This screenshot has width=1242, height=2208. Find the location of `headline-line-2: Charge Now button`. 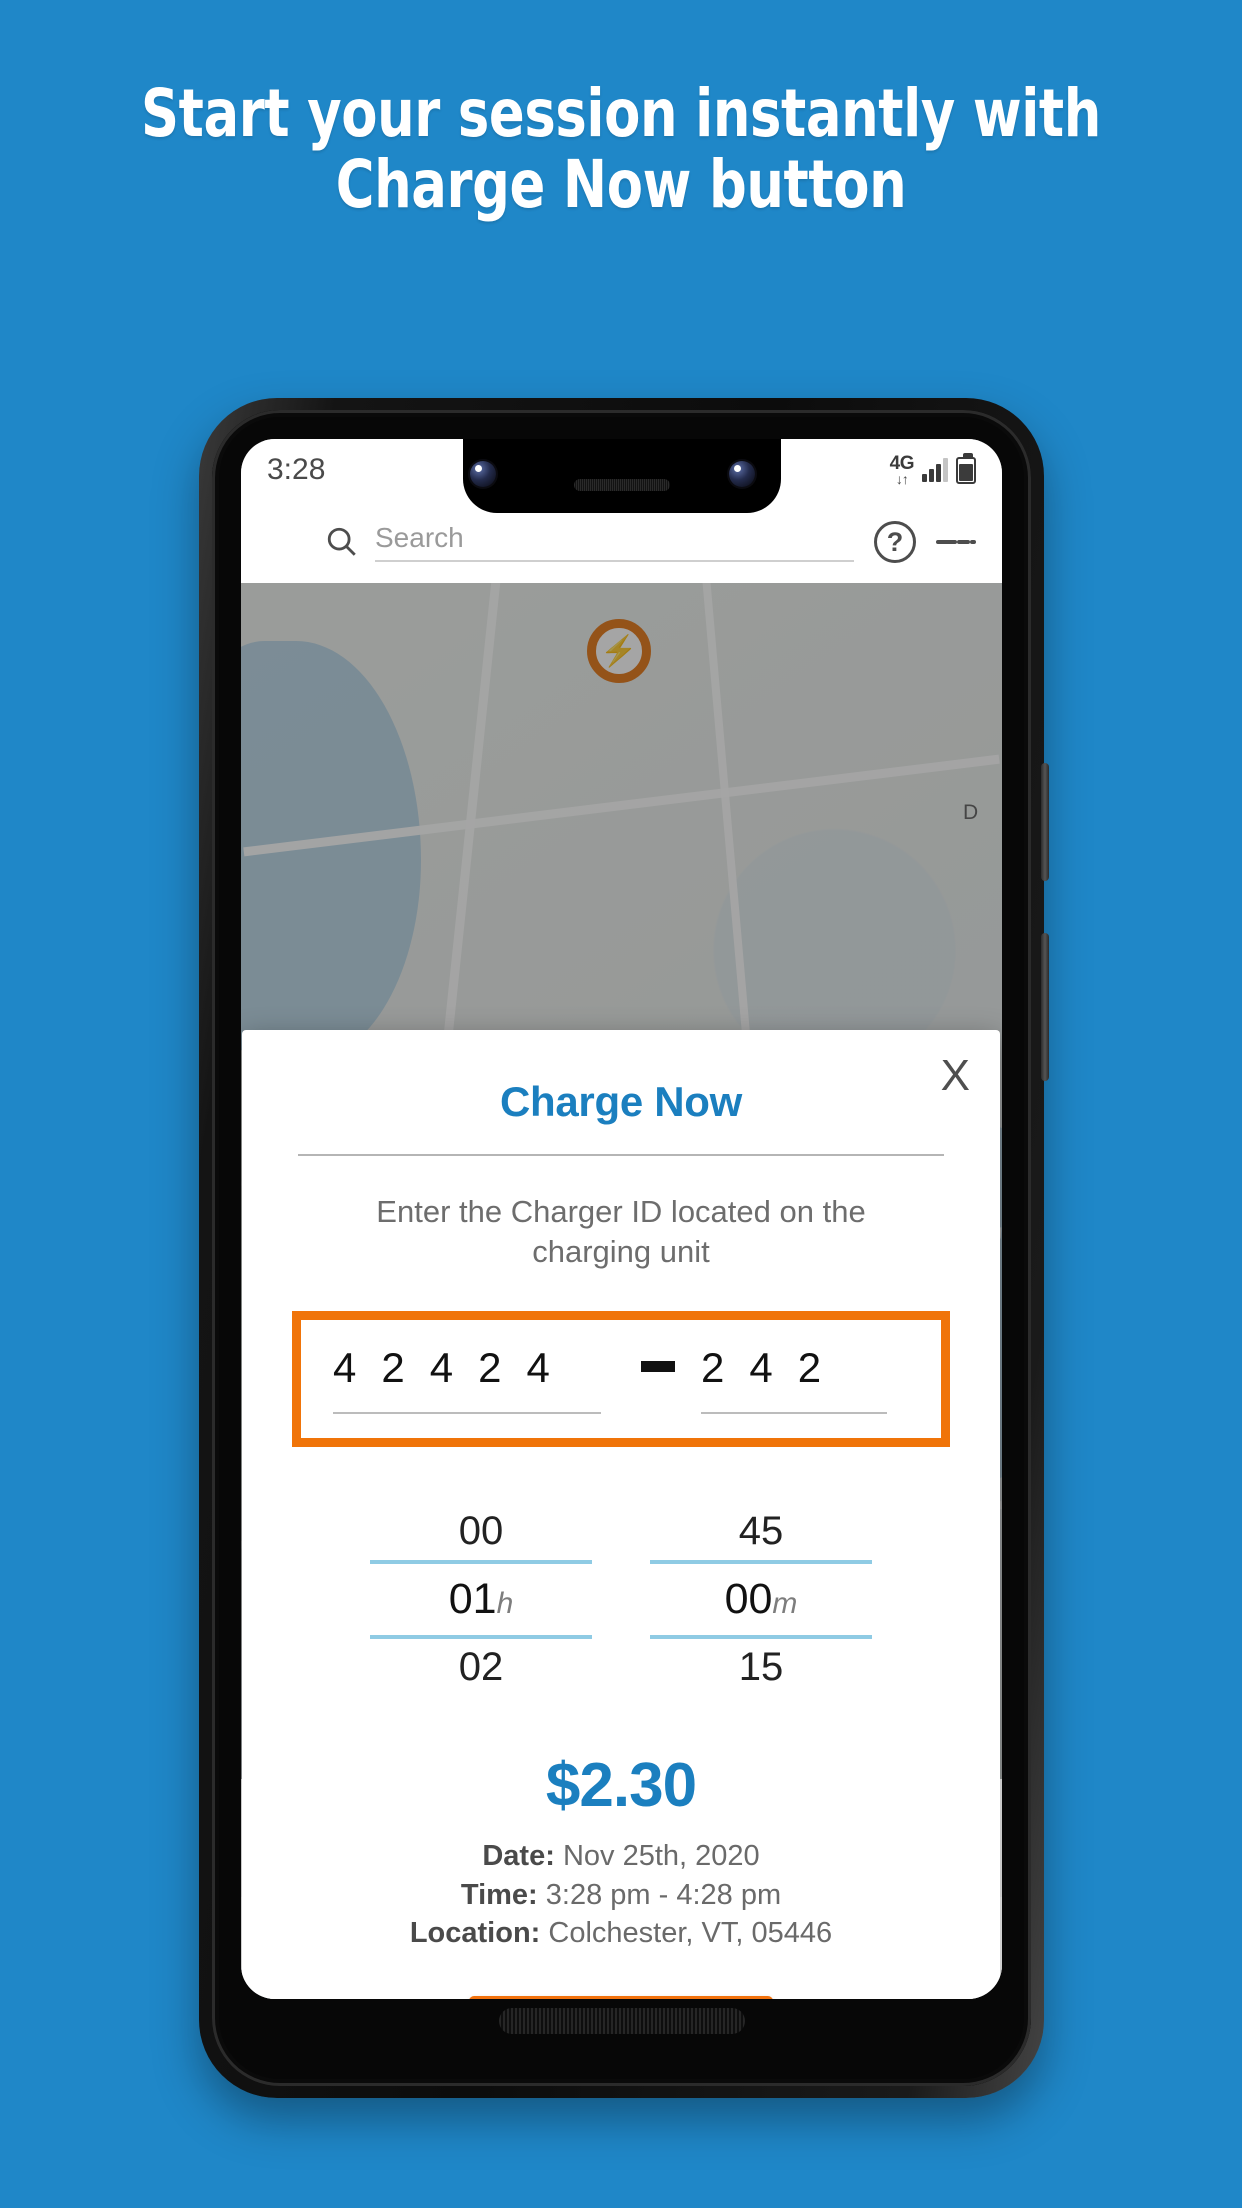

headline-line-2: Charge Now button is located at coordinates (621, 185).